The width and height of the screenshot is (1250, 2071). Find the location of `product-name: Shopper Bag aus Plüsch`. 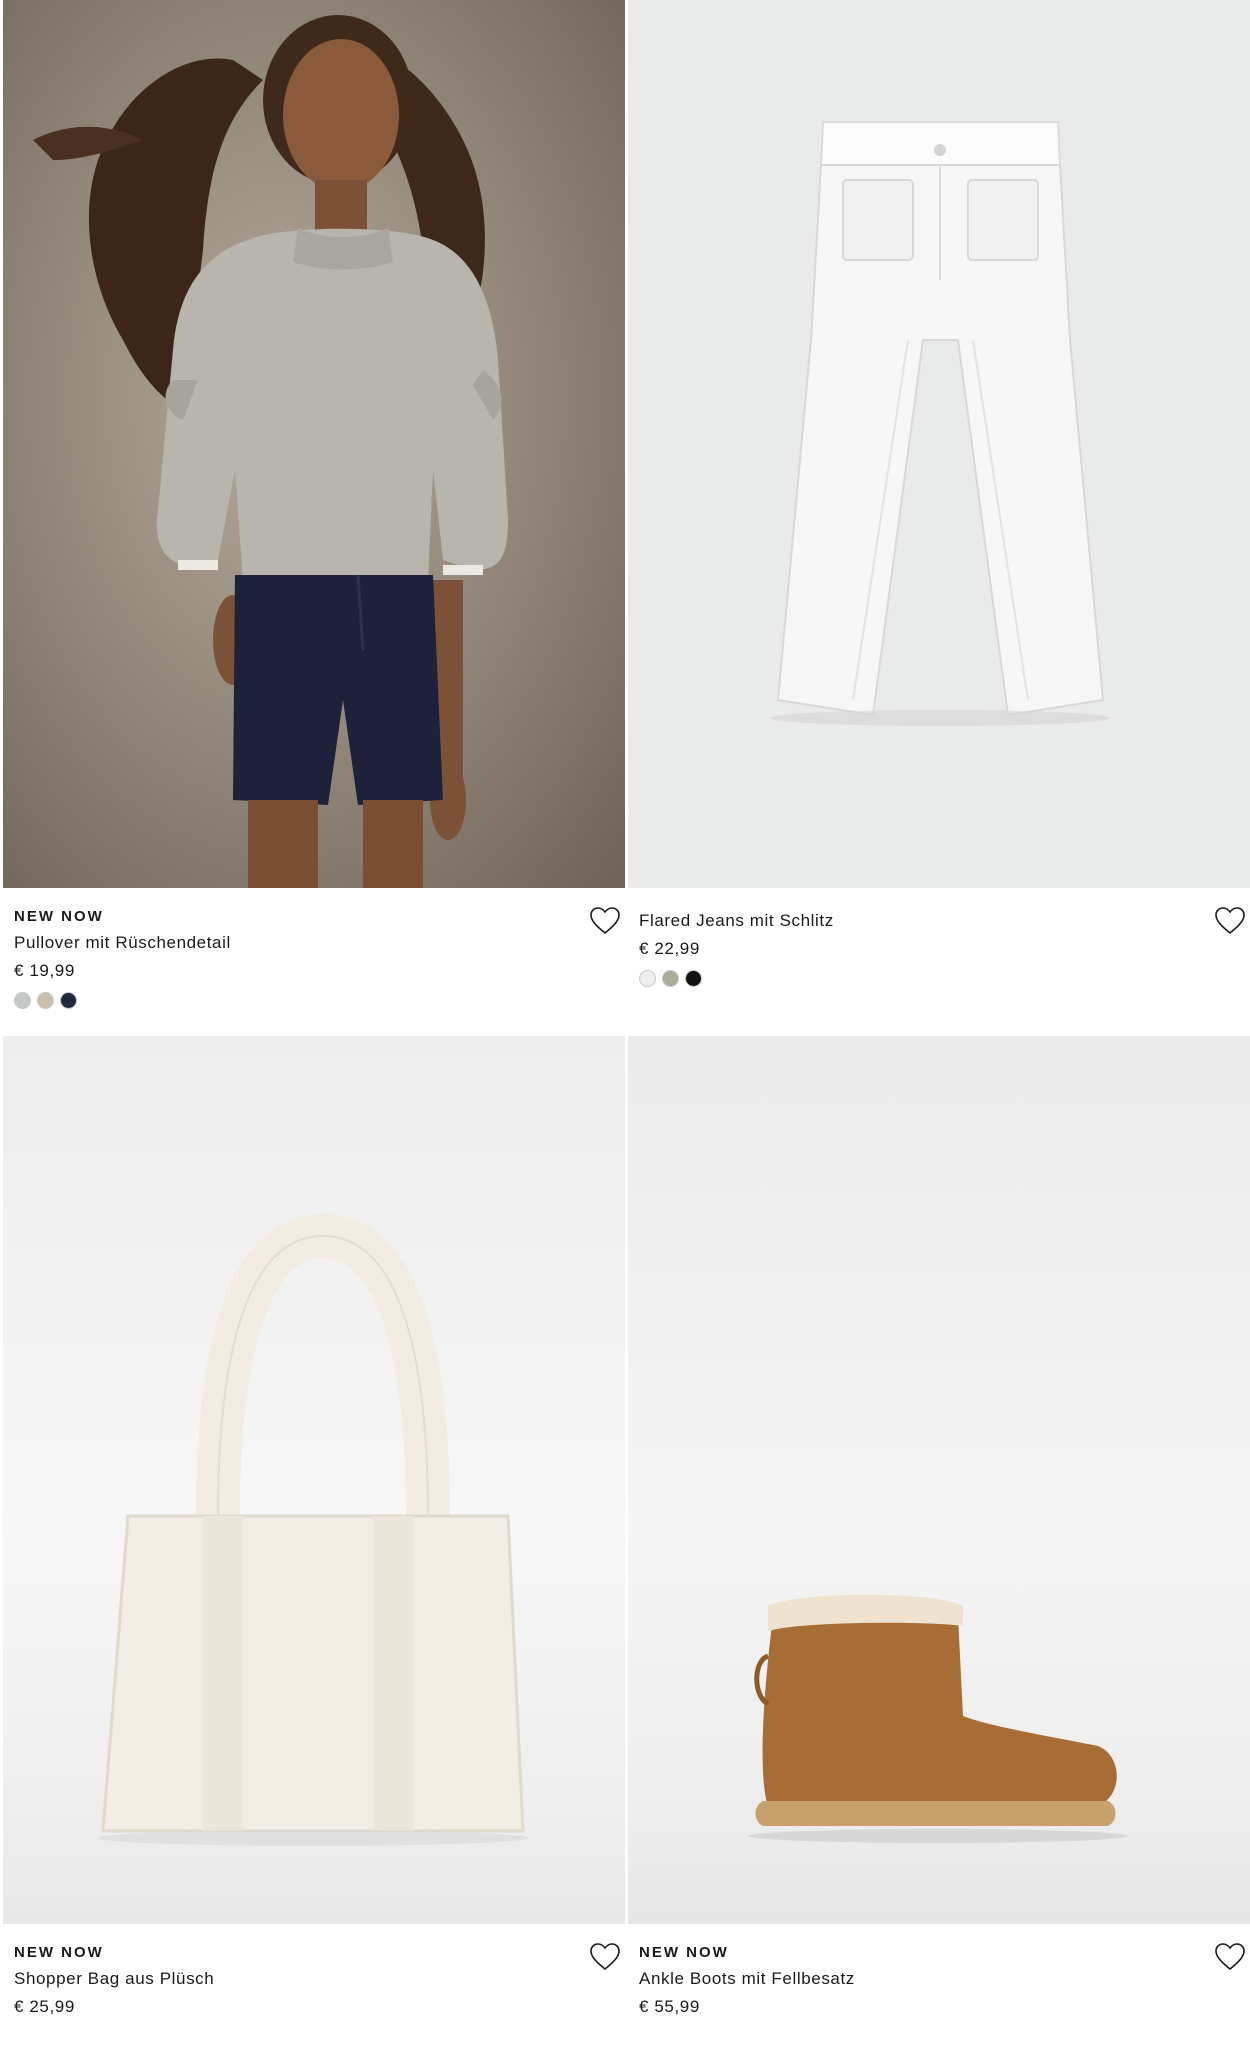

product-name: Shopper Bag aus Plüsch is located at coordinates (279, 1979).